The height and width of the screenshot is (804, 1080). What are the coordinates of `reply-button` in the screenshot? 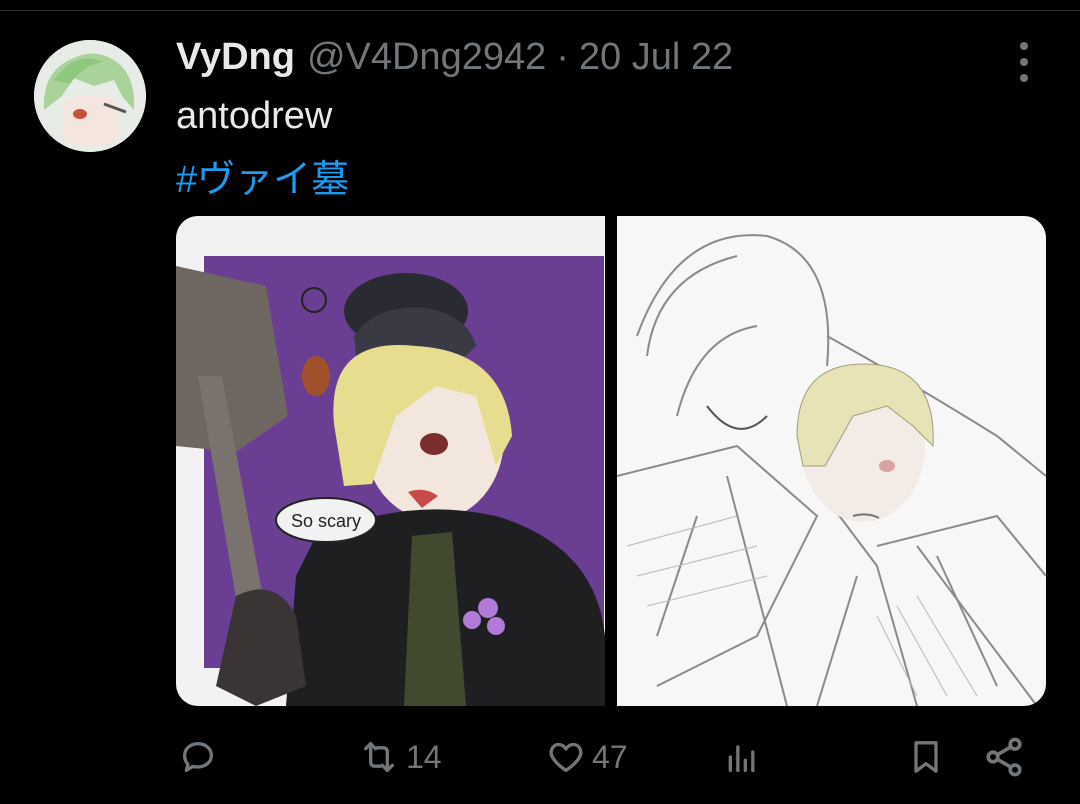 It's located at (198, 757).